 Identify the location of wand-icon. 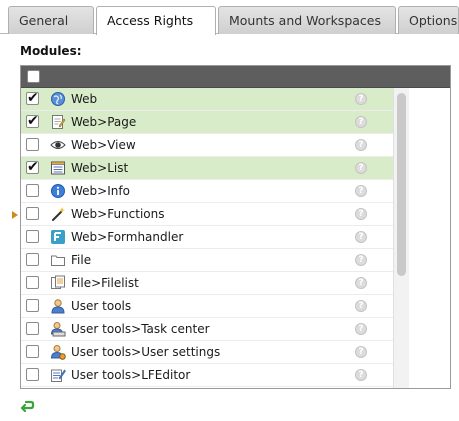
(58, 214).